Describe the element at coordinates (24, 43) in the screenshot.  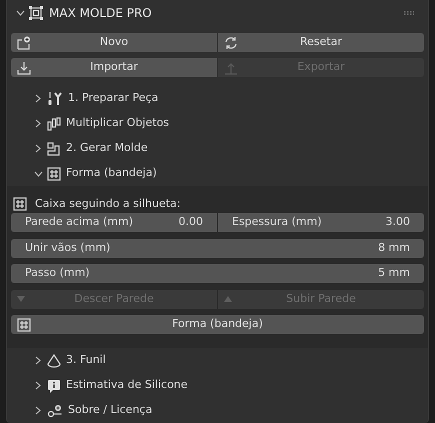
I see `new-file-icon` at that location.